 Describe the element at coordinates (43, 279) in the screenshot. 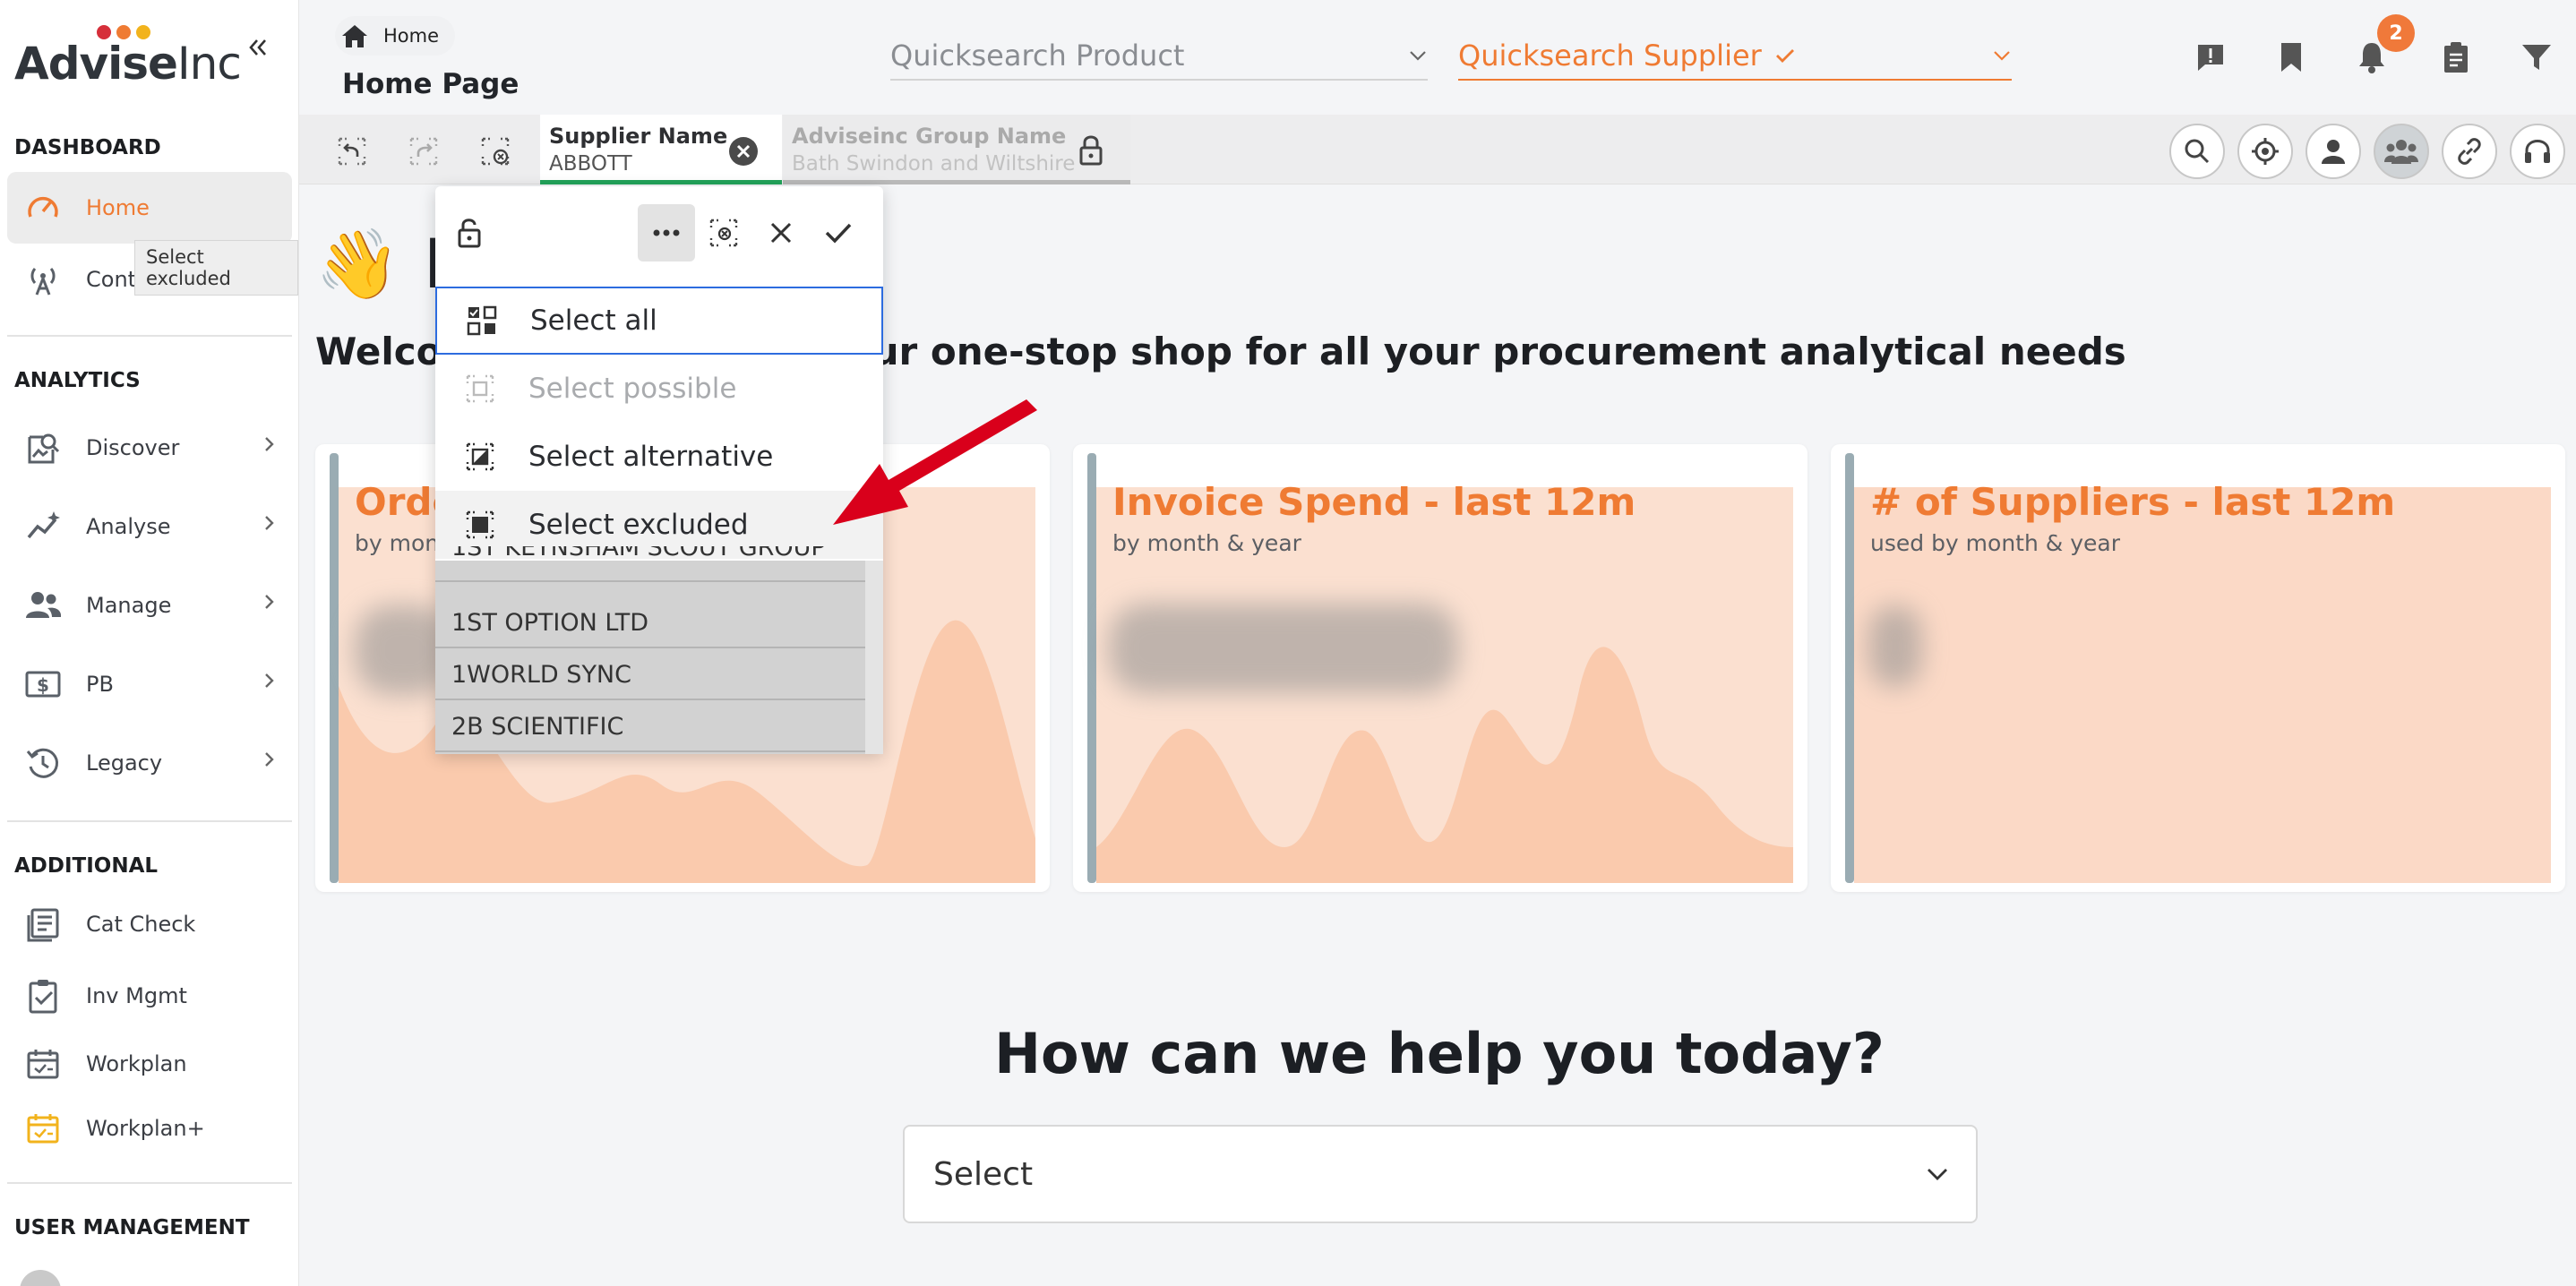

I see `antenna-icon` at that location.